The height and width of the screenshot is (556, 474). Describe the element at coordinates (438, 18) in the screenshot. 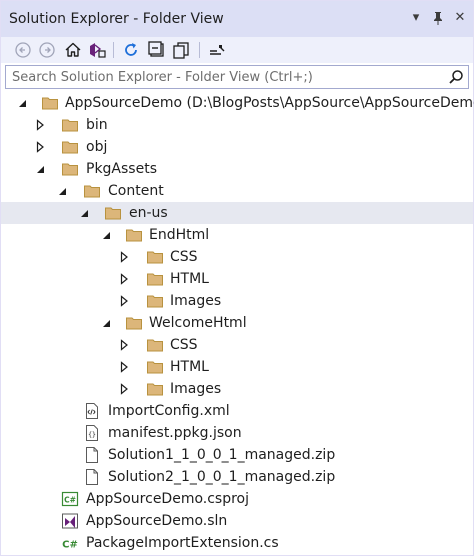

I see `pin-icon` at that location.